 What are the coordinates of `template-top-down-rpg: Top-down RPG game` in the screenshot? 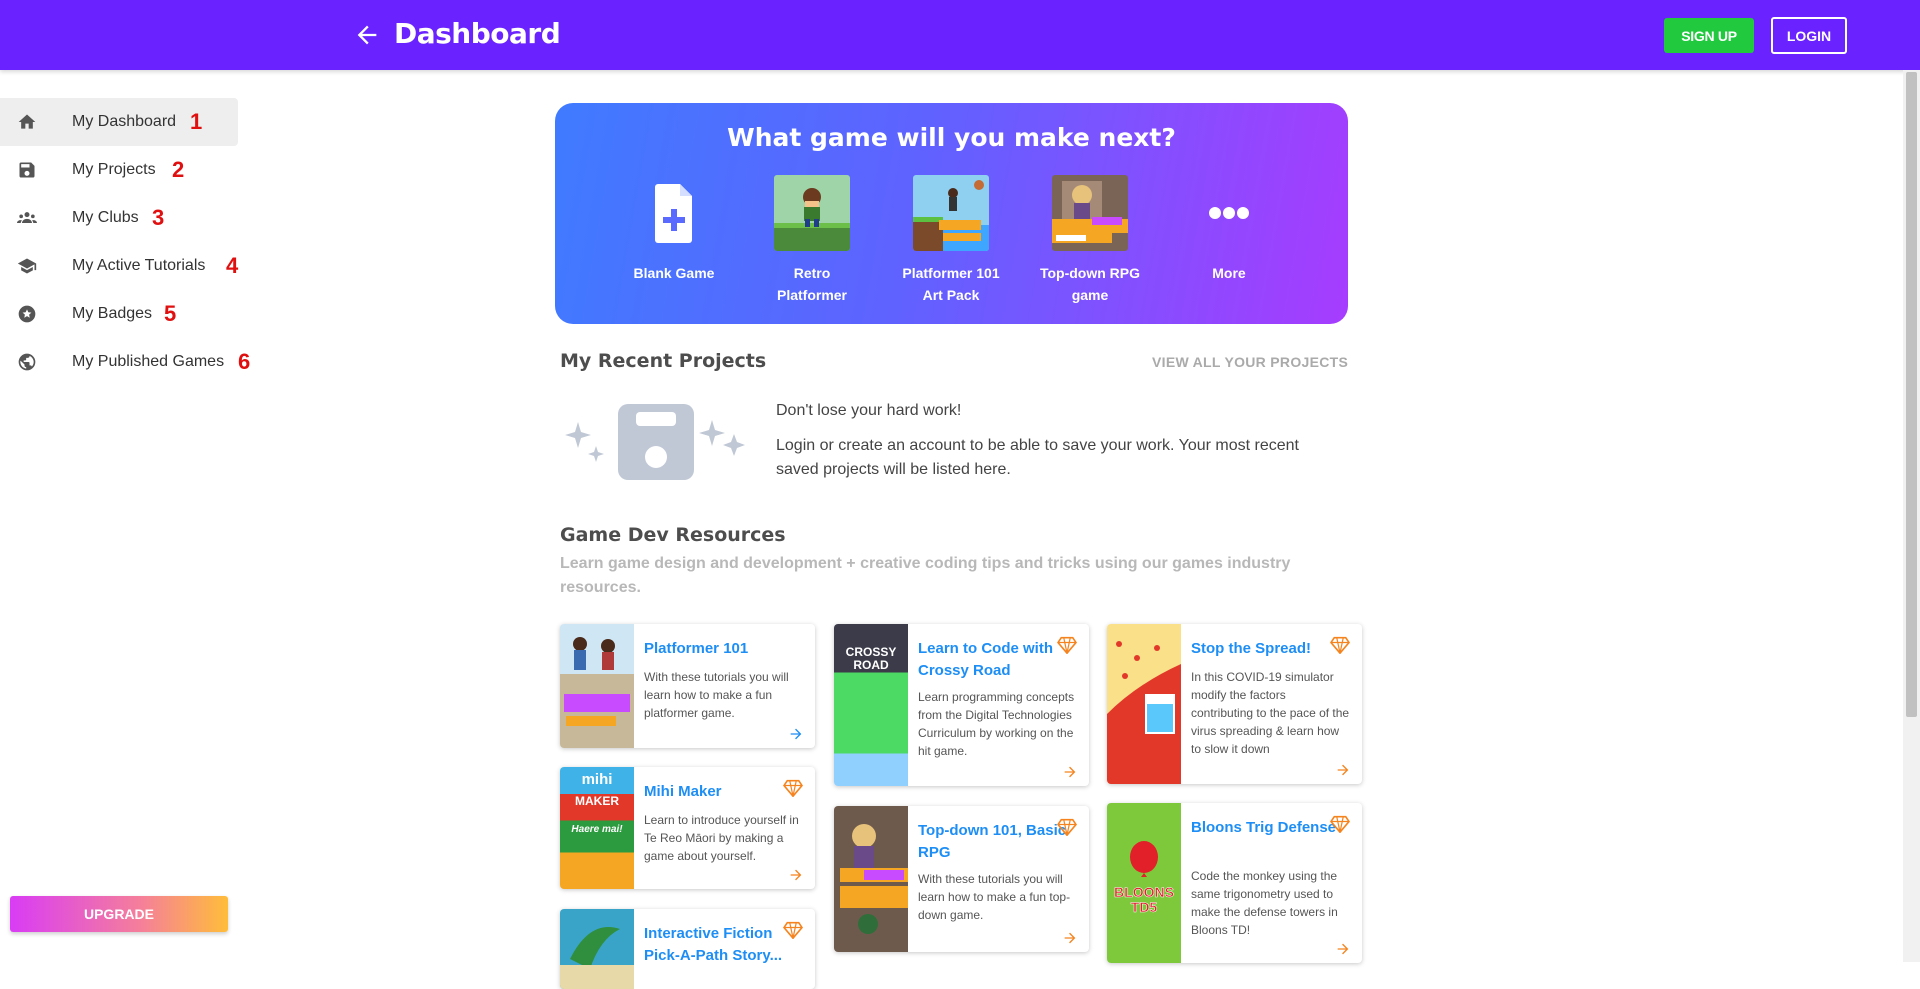 It's located at (1090, 240).